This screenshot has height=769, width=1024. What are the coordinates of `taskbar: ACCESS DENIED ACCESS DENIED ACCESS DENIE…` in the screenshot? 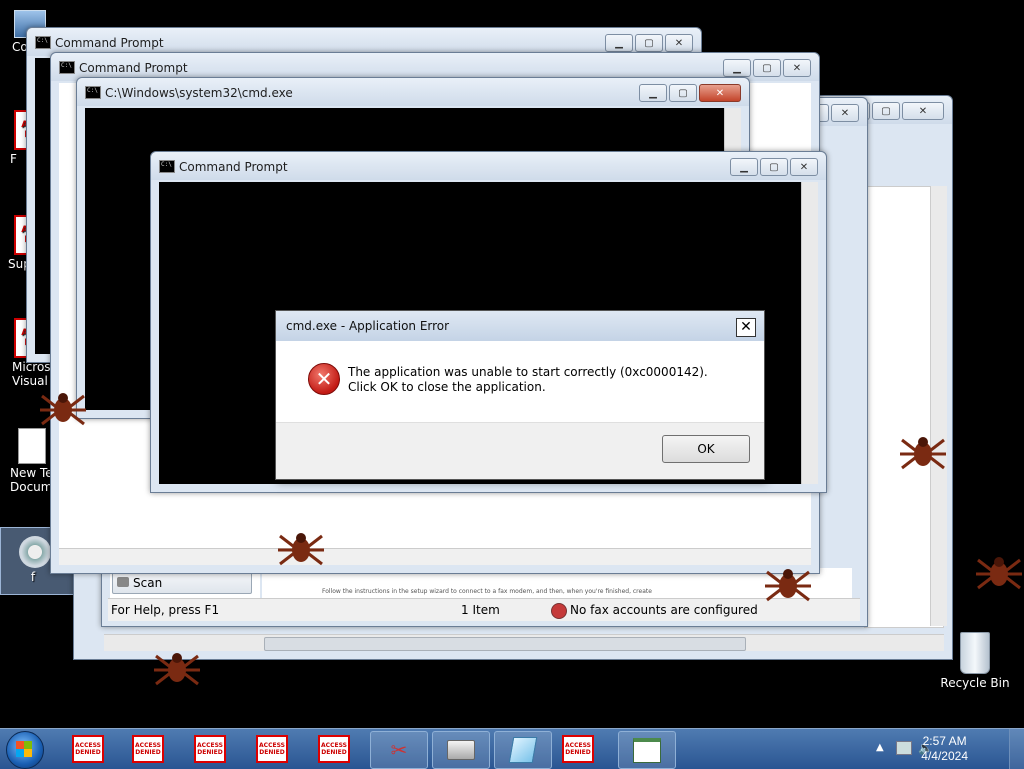 It's located at (512, 748).